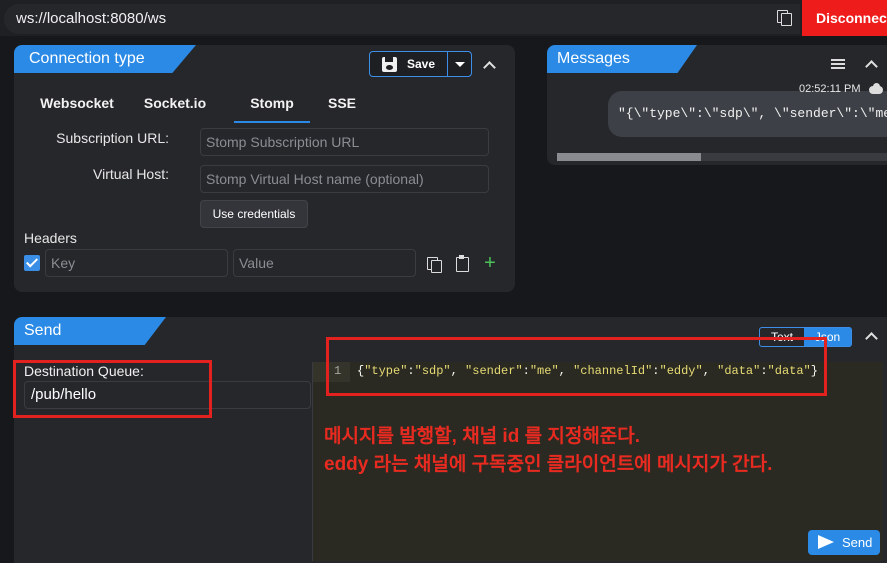  I want to click on collapse-connection-chevron-up-icon, so click(489, 65).